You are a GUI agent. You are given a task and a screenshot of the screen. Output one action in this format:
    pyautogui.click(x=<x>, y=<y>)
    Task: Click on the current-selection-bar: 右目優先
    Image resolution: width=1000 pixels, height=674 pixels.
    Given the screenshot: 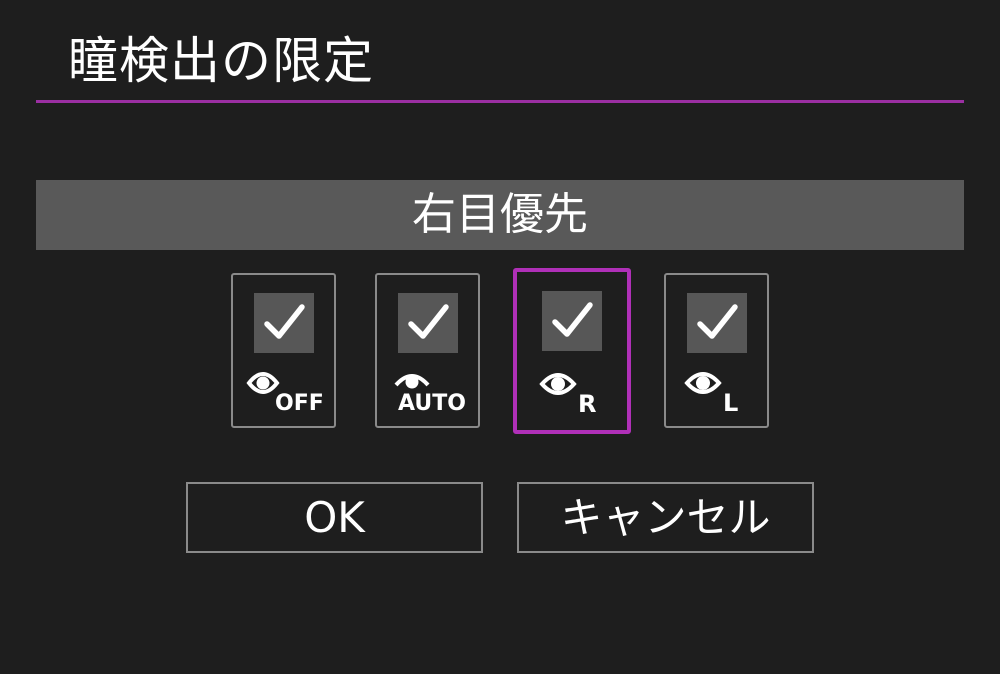 What is the action you would take?
    pyautogui.click(x=500, y=215)
    